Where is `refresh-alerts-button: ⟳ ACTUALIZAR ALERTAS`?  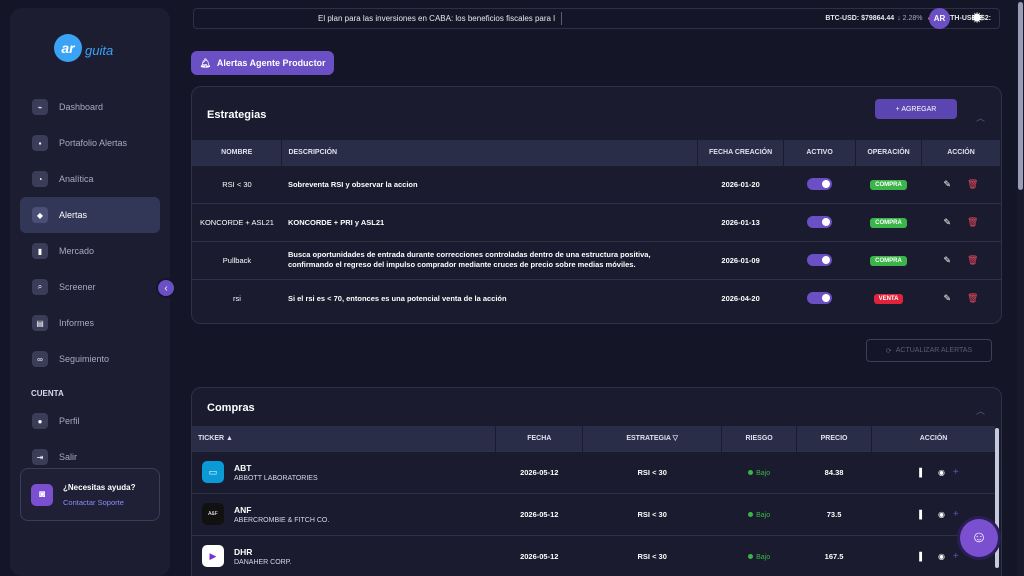
refresh-alerts-button: ⟳ ACTUALIZAR ALERTAS is located at coordinates (929, 350).